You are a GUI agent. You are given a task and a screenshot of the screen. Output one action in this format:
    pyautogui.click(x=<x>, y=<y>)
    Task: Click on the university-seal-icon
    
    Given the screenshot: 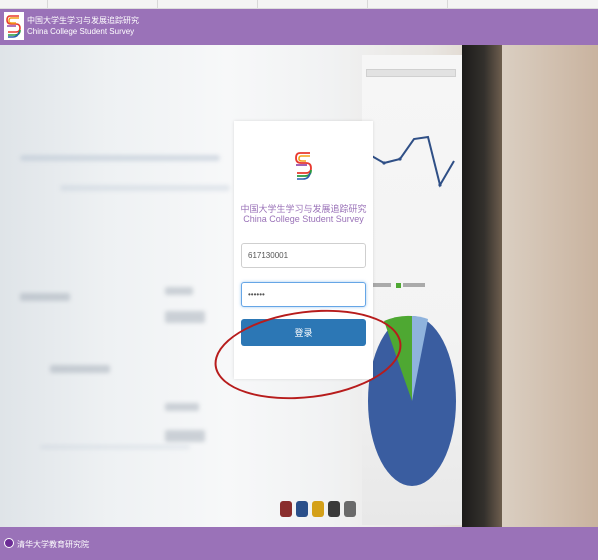 What is the action you would take?
    pyautogui.click(x=9, y=543)
    